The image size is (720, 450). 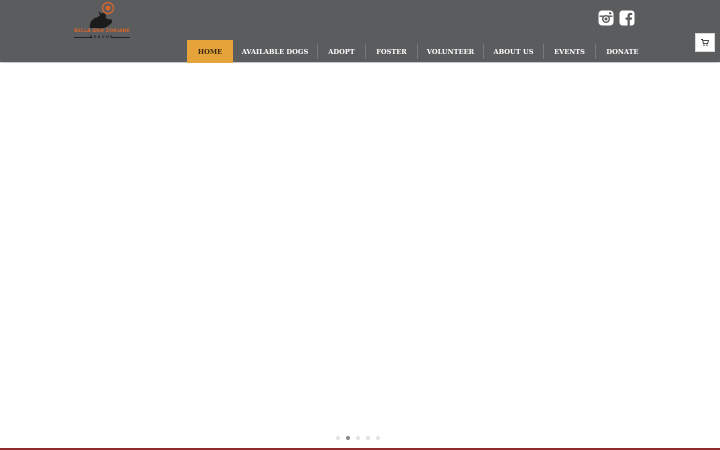 I want to click on facebook-icon, so click(x=627, y=18).